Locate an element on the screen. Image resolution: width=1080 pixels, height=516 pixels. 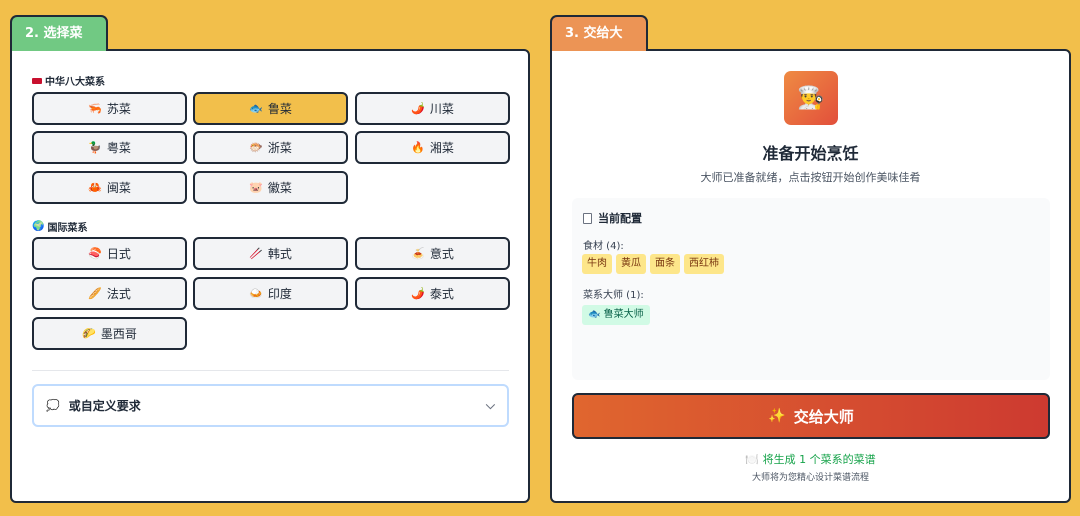
cuisine-label: 闽菜 is located at coordinates (118, 188).